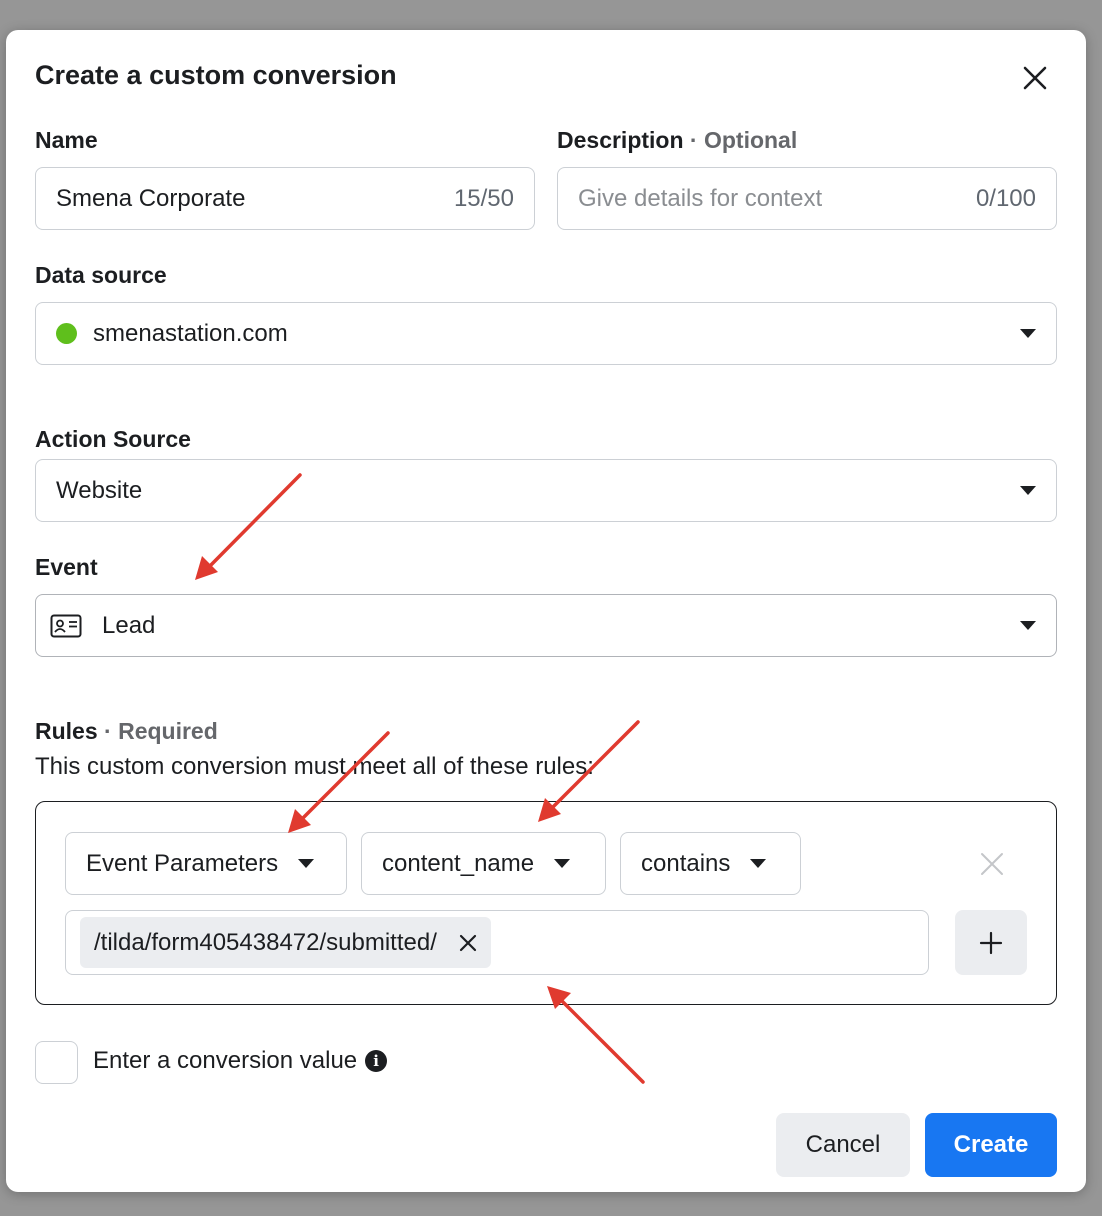 This screenshot has width=1102, height=1216. I want to click on close-button, so click(1035, 78).